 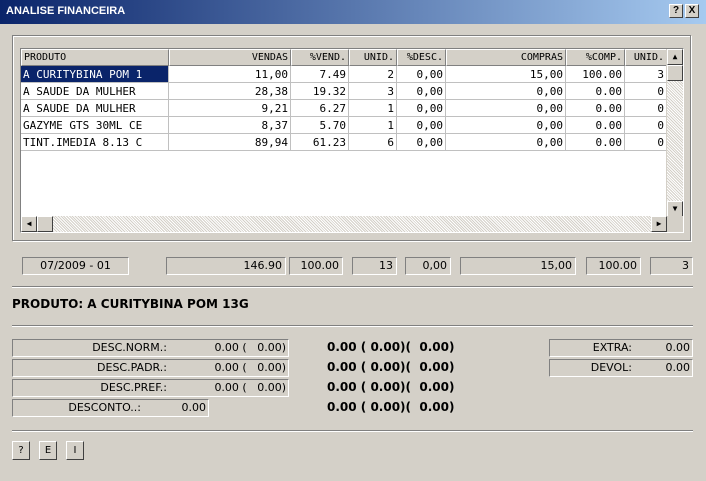 I want to click on window-title: ANALISE FINANCEIRA, so click(x=66, y=11).